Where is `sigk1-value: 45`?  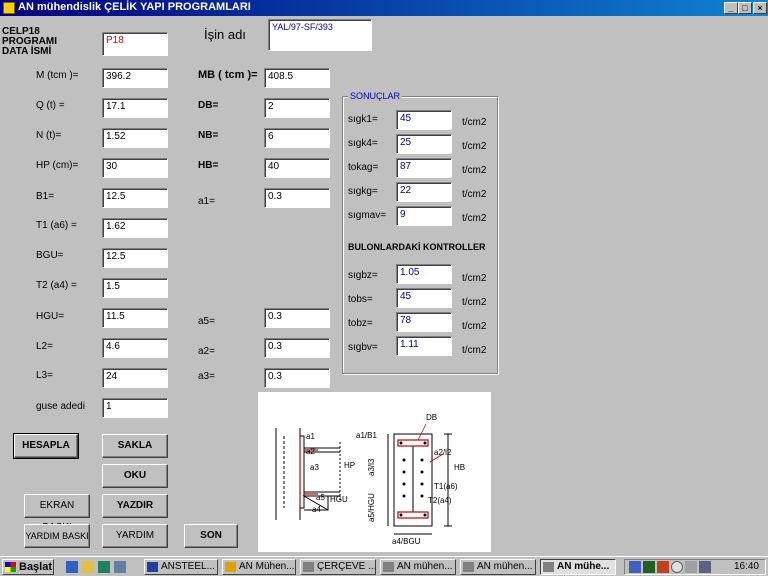 sigk1-value: 45 is located at coordinates (424, 120).